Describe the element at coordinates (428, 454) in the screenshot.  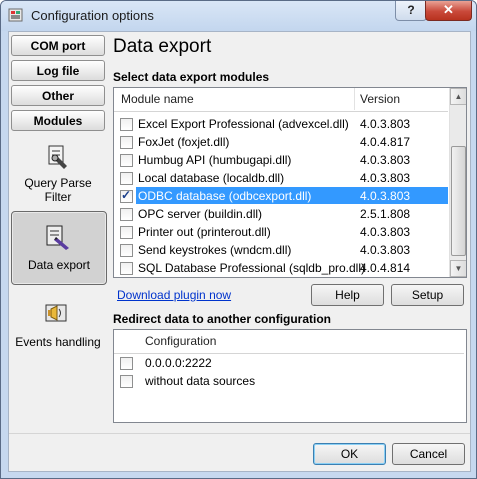
I see `cancel-button: Cancel` at that location.